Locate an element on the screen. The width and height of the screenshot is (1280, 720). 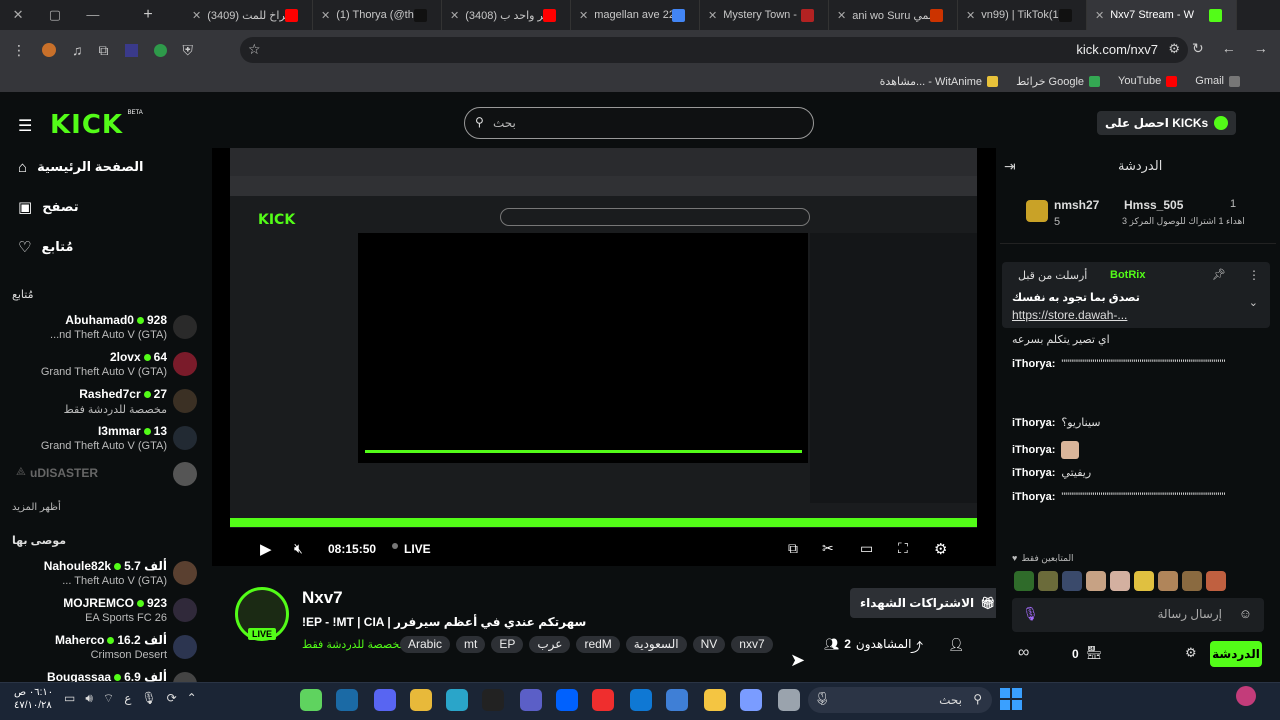
maximize-window-icon: ▢ is located at coordinates (55, 15).